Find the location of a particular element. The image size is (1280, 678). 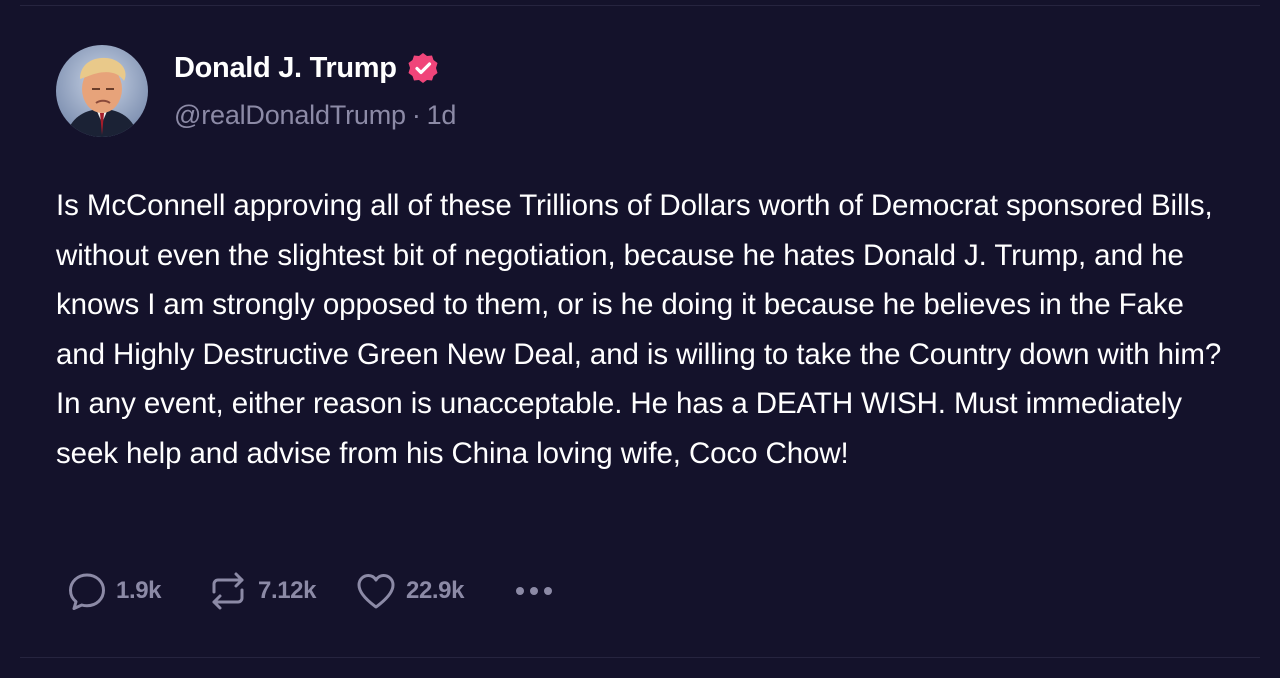

verified-badge-icon is located at coordinates (423, 68).